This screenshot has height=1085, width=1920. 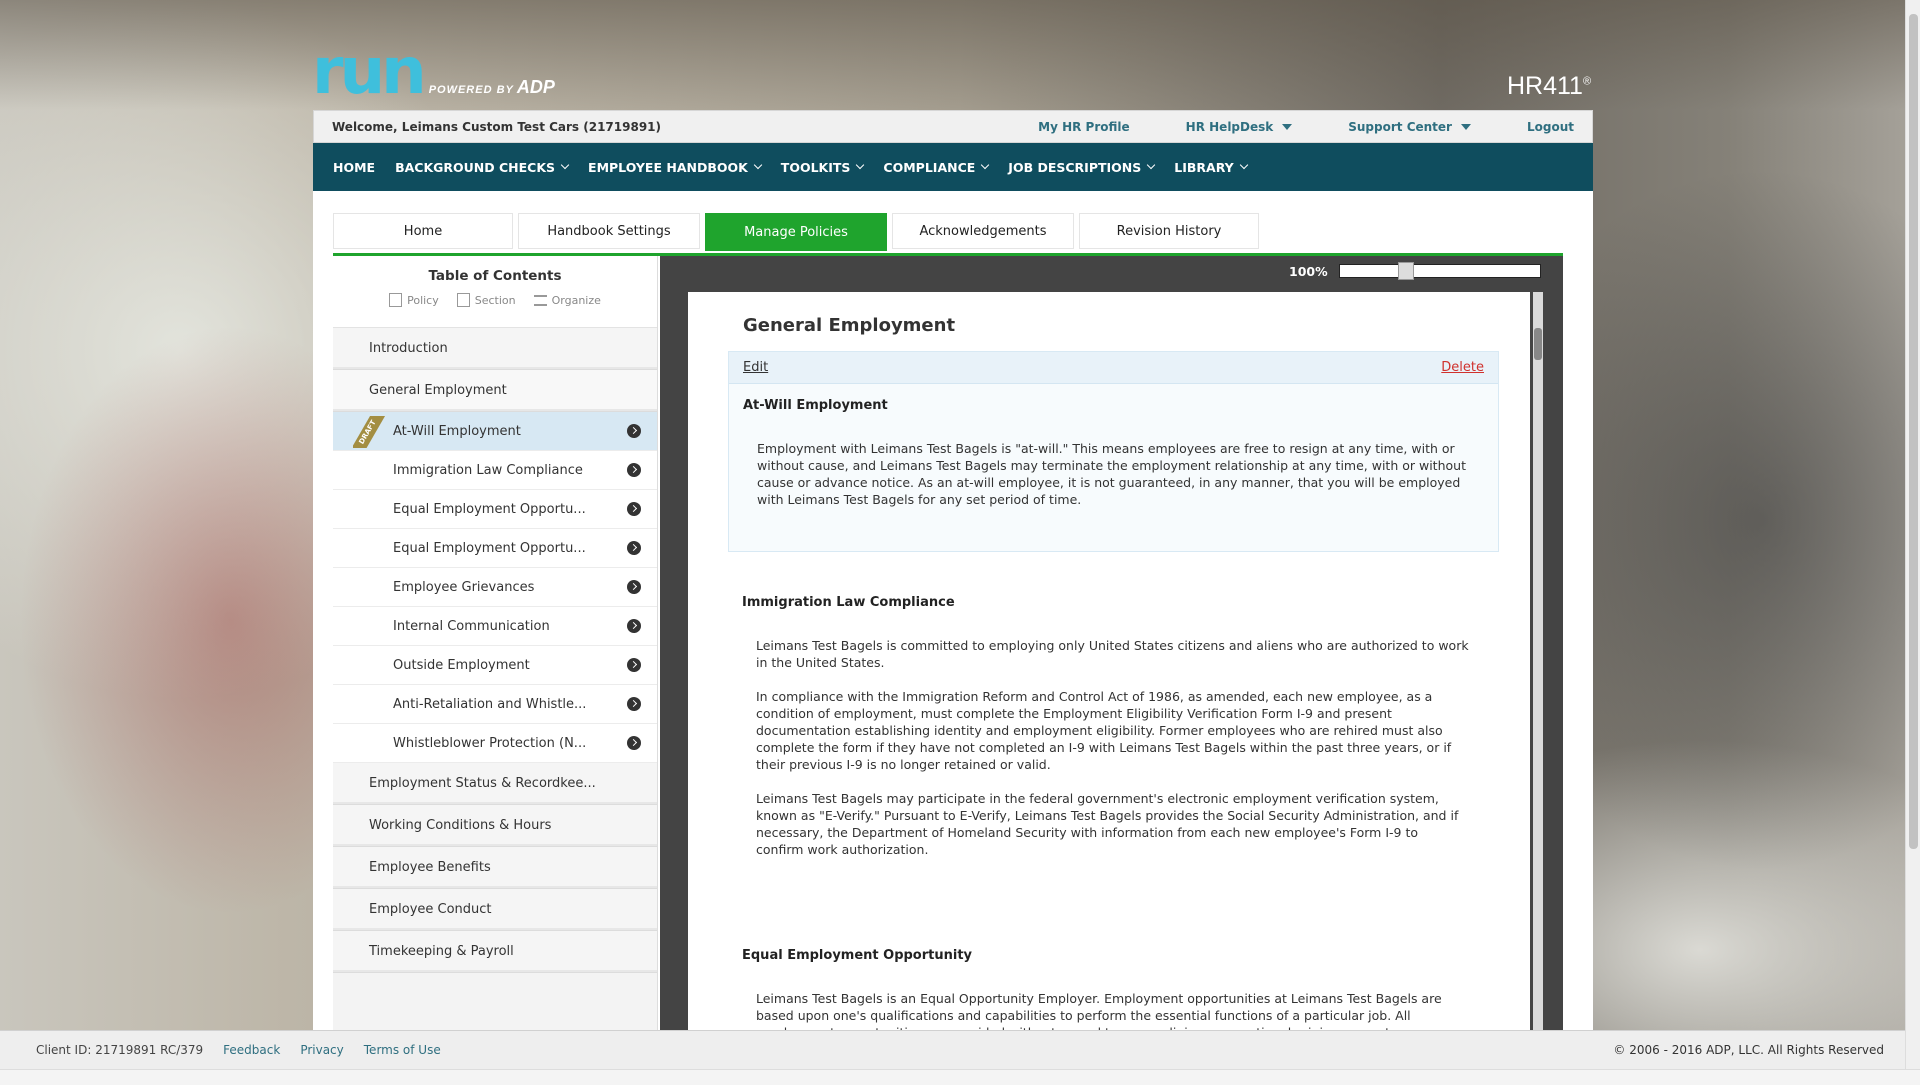 I want to click on add-section-button: Section, so click(x=486, y=300).